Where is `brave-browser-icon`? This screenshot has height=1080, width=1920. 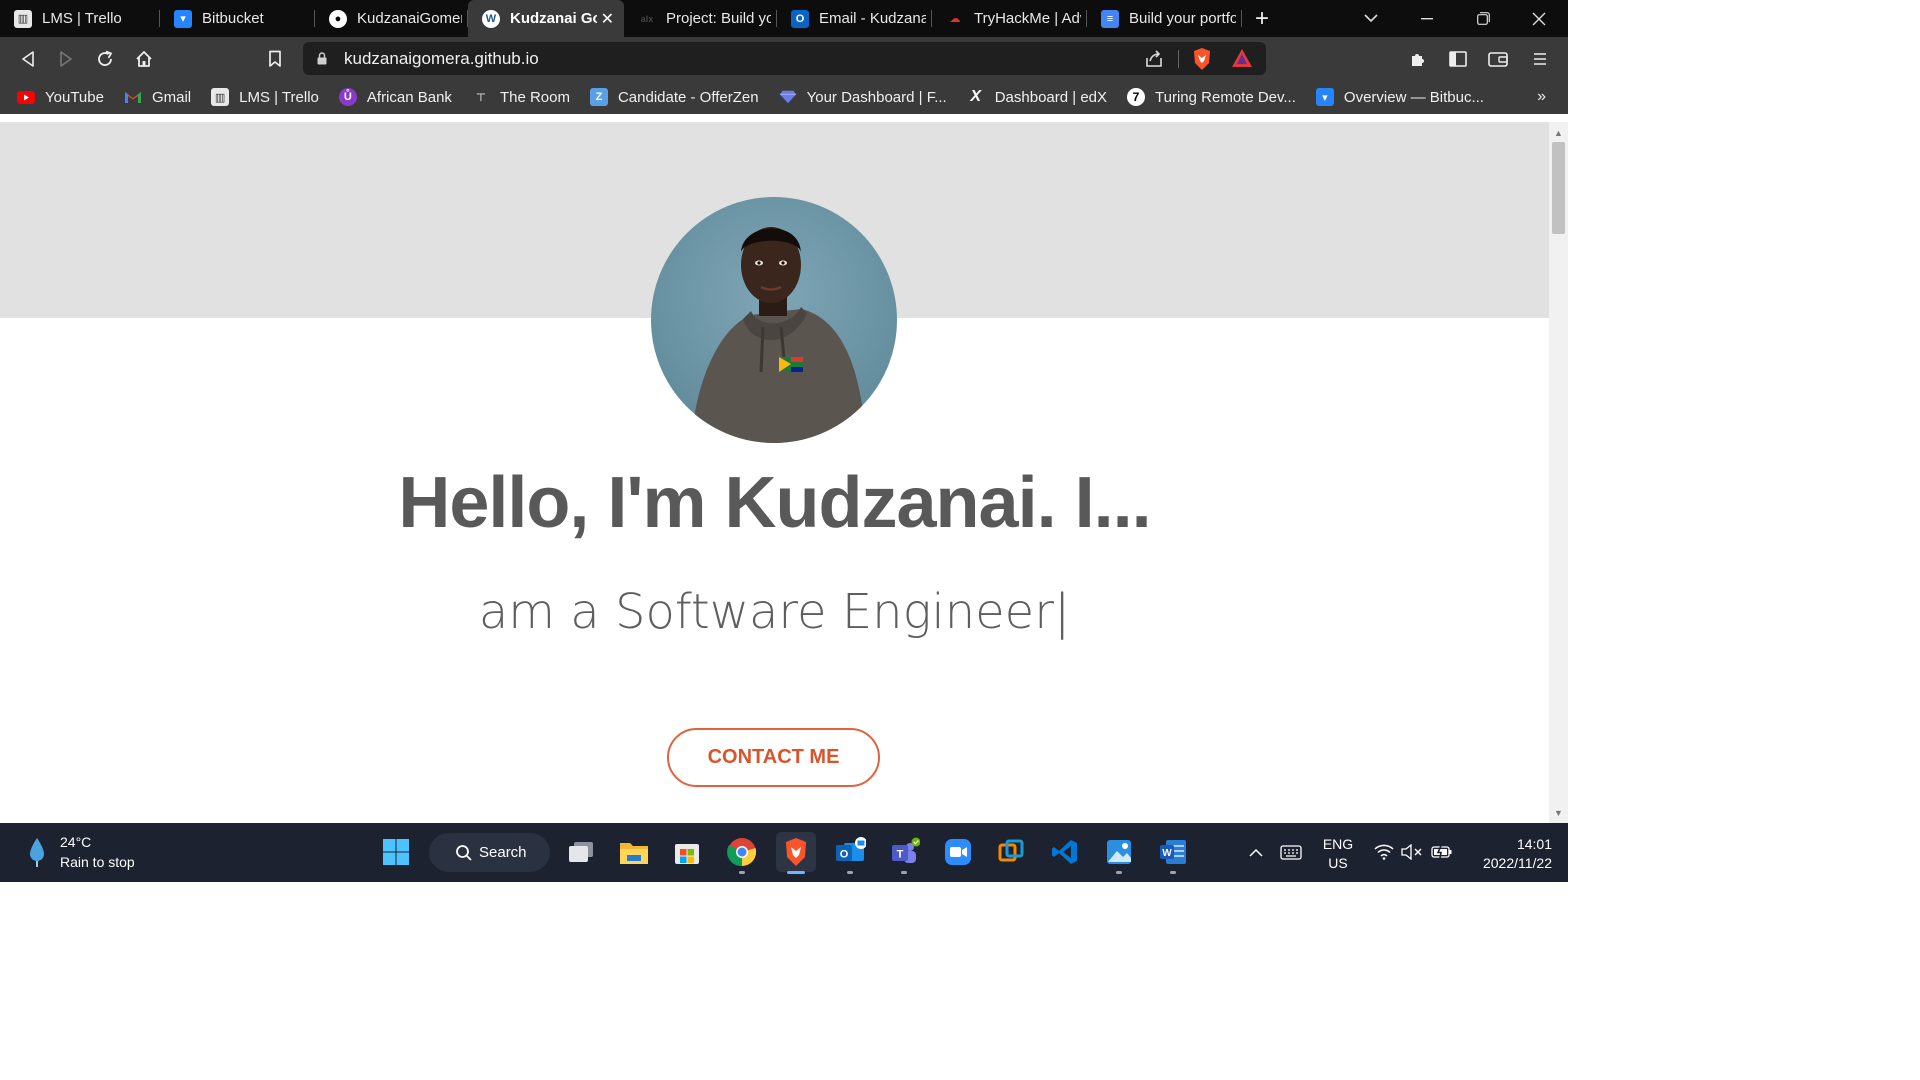
brave-browser-icon is located at coordinates (796, 853).